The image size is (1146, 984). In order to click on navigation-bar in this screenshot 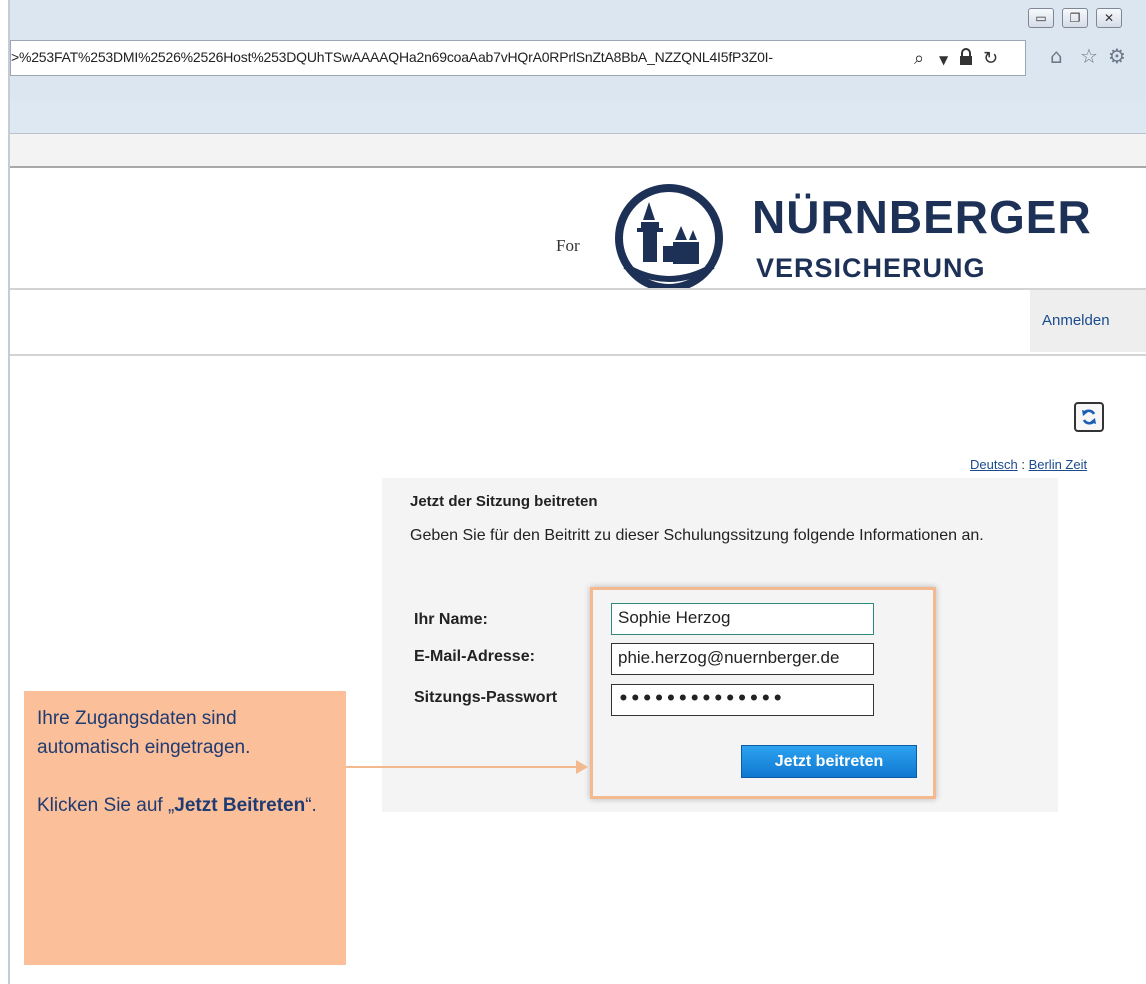, I will do `click(578, 322)`.